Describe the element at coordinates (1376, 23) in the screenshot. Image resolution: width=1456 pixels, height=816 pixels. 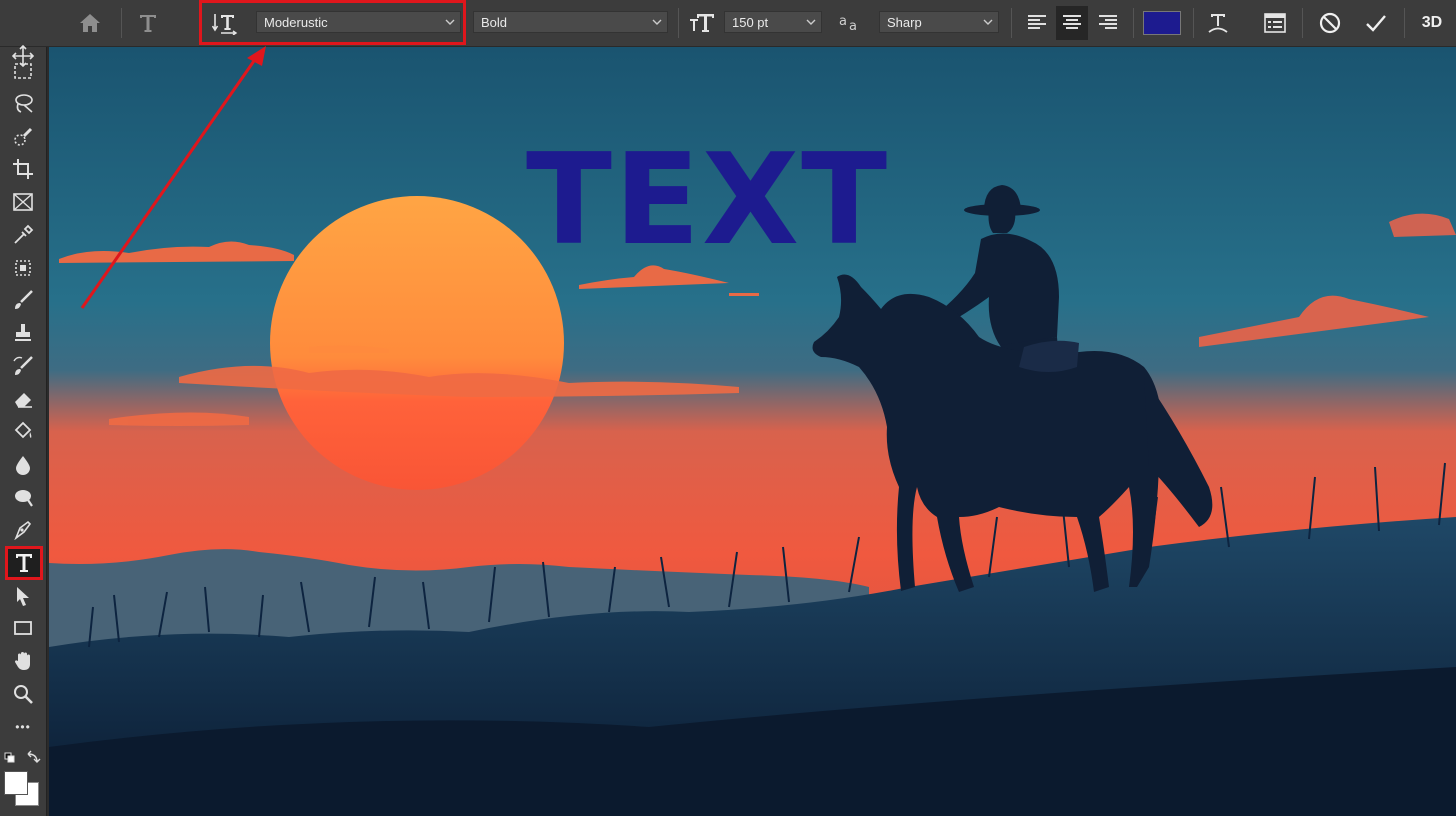
I see `commit-icon` at that location.